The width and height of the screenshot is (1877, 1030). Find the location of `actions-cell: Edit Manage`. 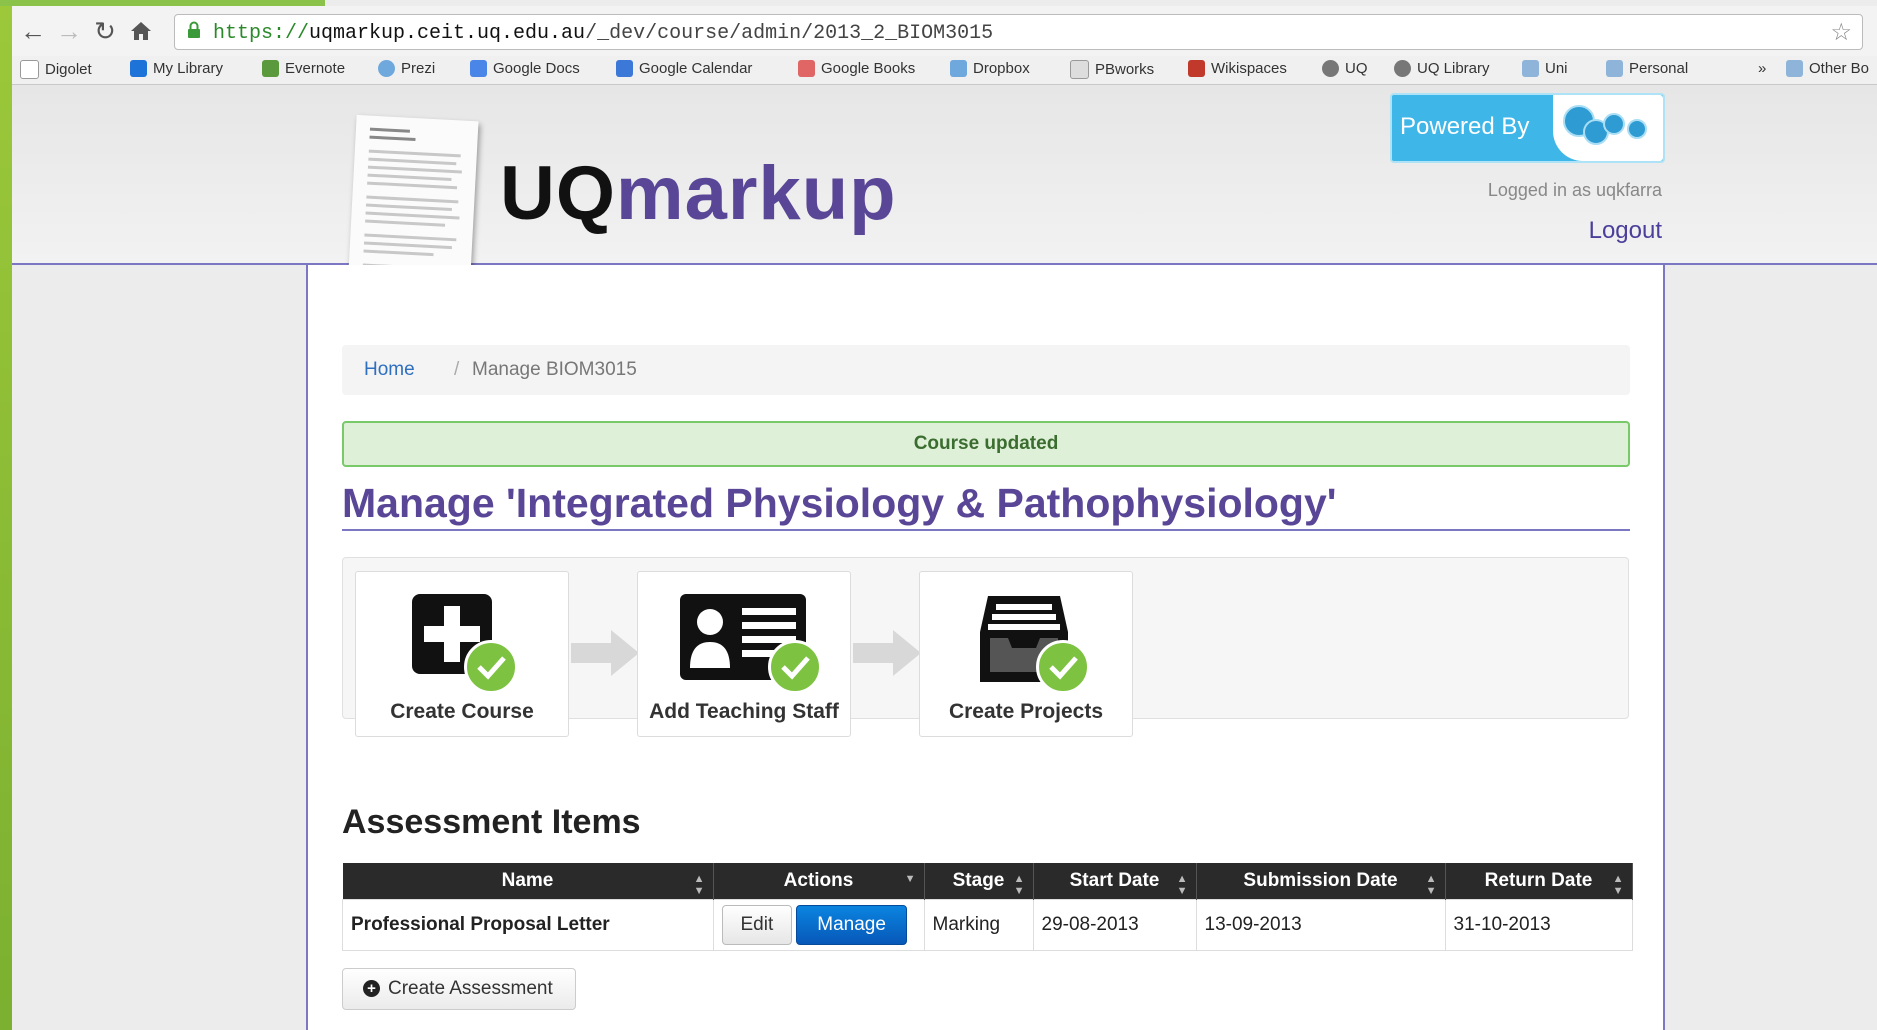

actions-cell: Edit Manage is located at coordinates (818, 925).